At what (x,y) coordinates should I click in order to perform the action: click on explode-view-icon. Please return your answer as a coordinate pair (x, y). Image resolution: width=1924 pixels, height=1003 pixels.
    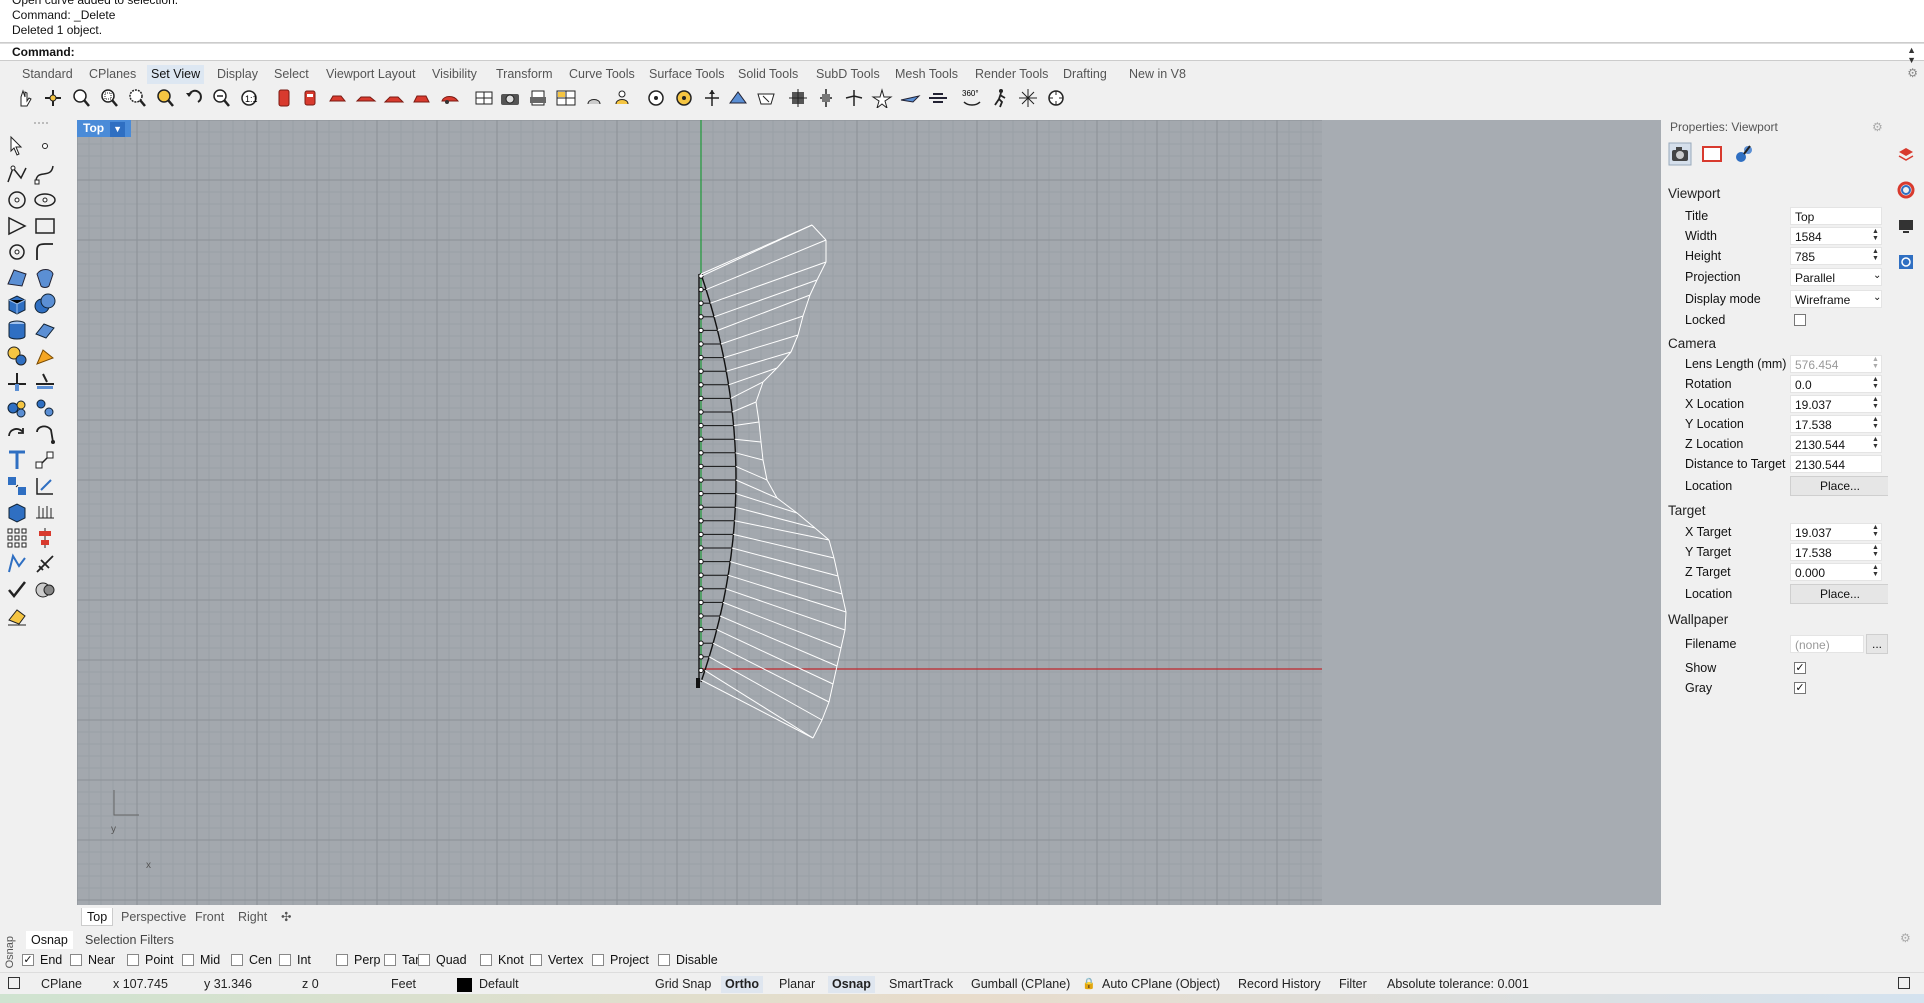
    Looking at the image, I should click on (1028, 98).